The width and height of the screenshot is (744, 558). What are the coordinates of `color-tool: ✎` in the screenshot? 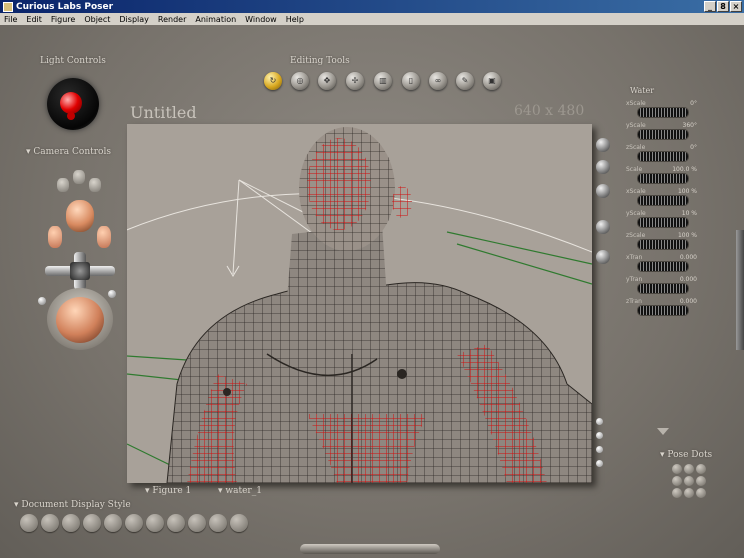 It's located at (465, 81).